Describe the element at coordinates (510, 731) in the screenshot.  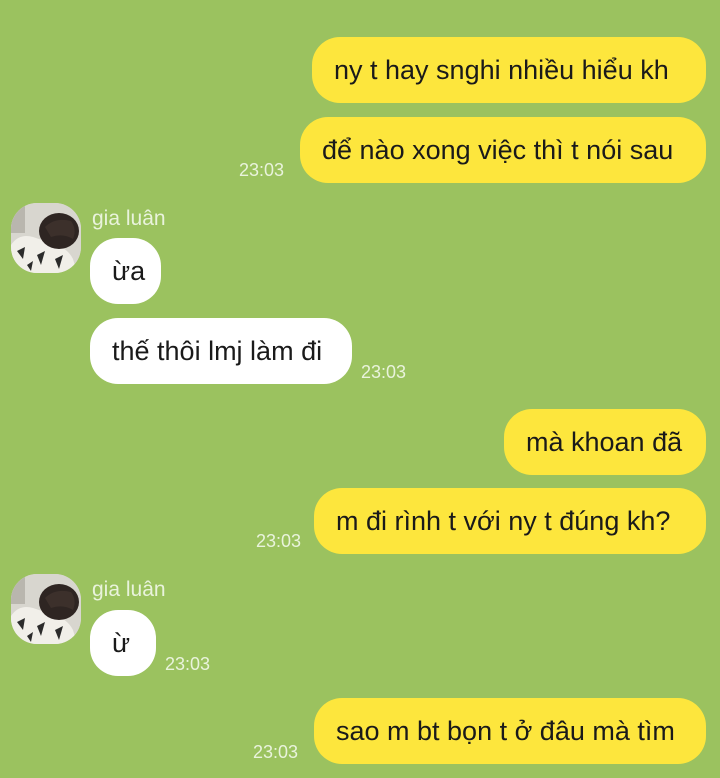
I see `message-bubble-outgoing: sao m bt bọn t ở đâu mà tìm` at that location.